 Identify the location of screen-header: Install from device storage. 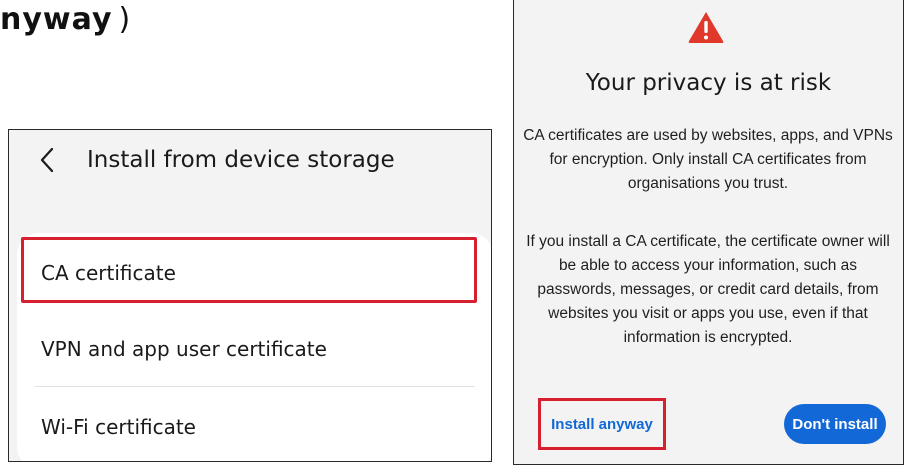
(250, 160).